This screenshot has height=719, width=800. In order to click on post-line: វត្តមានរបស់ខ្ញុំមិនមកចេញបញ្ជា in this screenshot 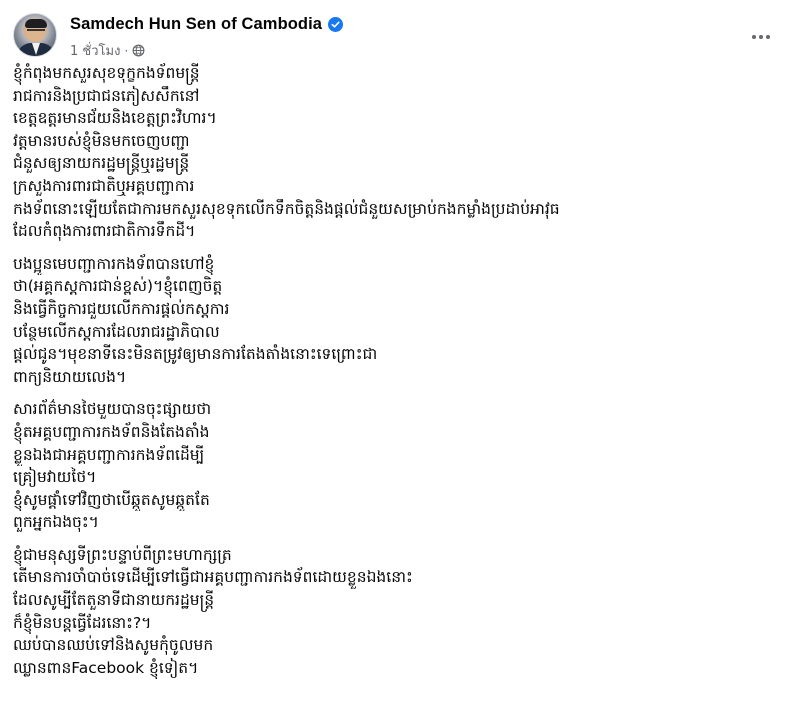, I will do `click(101, 140)`.